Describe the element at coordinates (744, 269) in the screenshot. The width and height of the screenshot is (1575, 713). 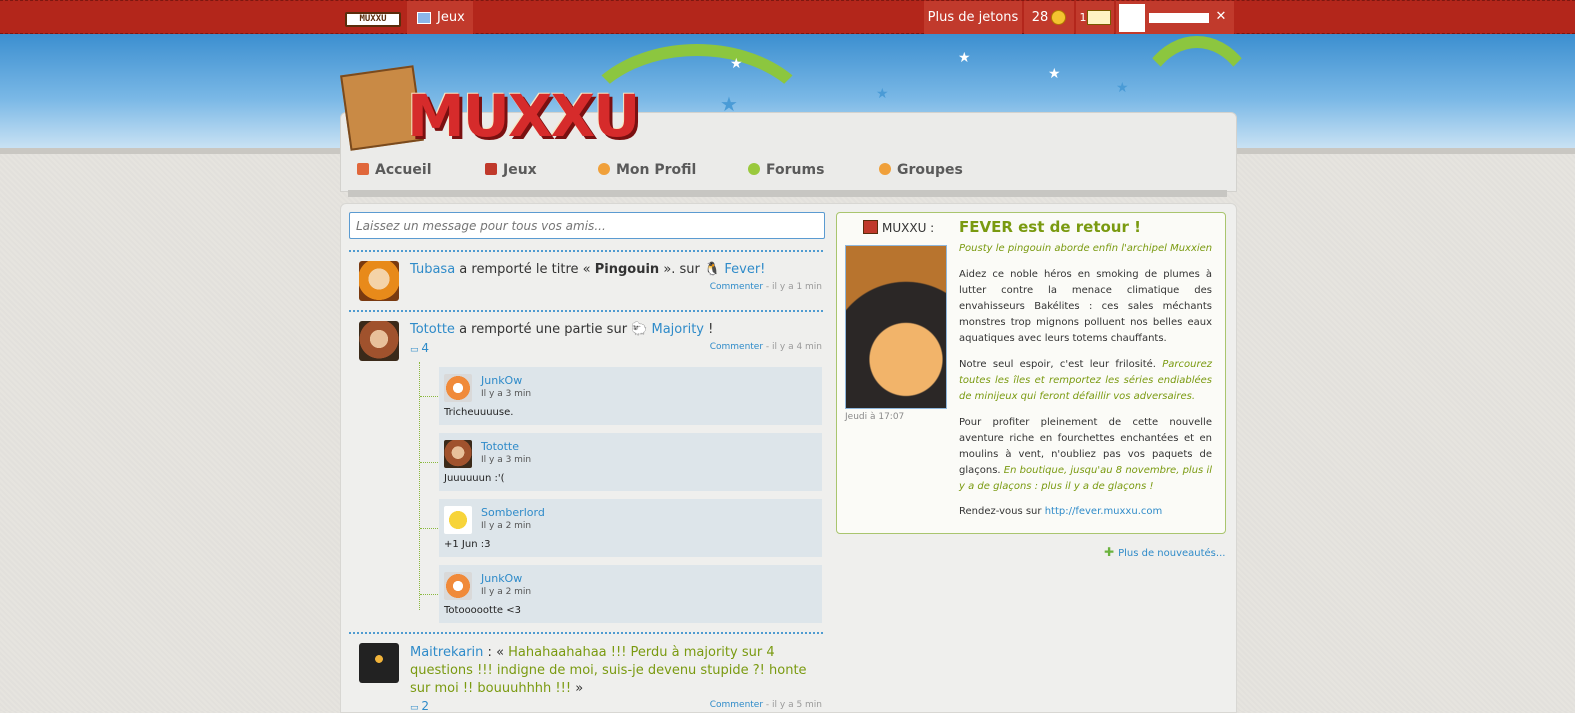
I see `game-link: Fever!` at that location.